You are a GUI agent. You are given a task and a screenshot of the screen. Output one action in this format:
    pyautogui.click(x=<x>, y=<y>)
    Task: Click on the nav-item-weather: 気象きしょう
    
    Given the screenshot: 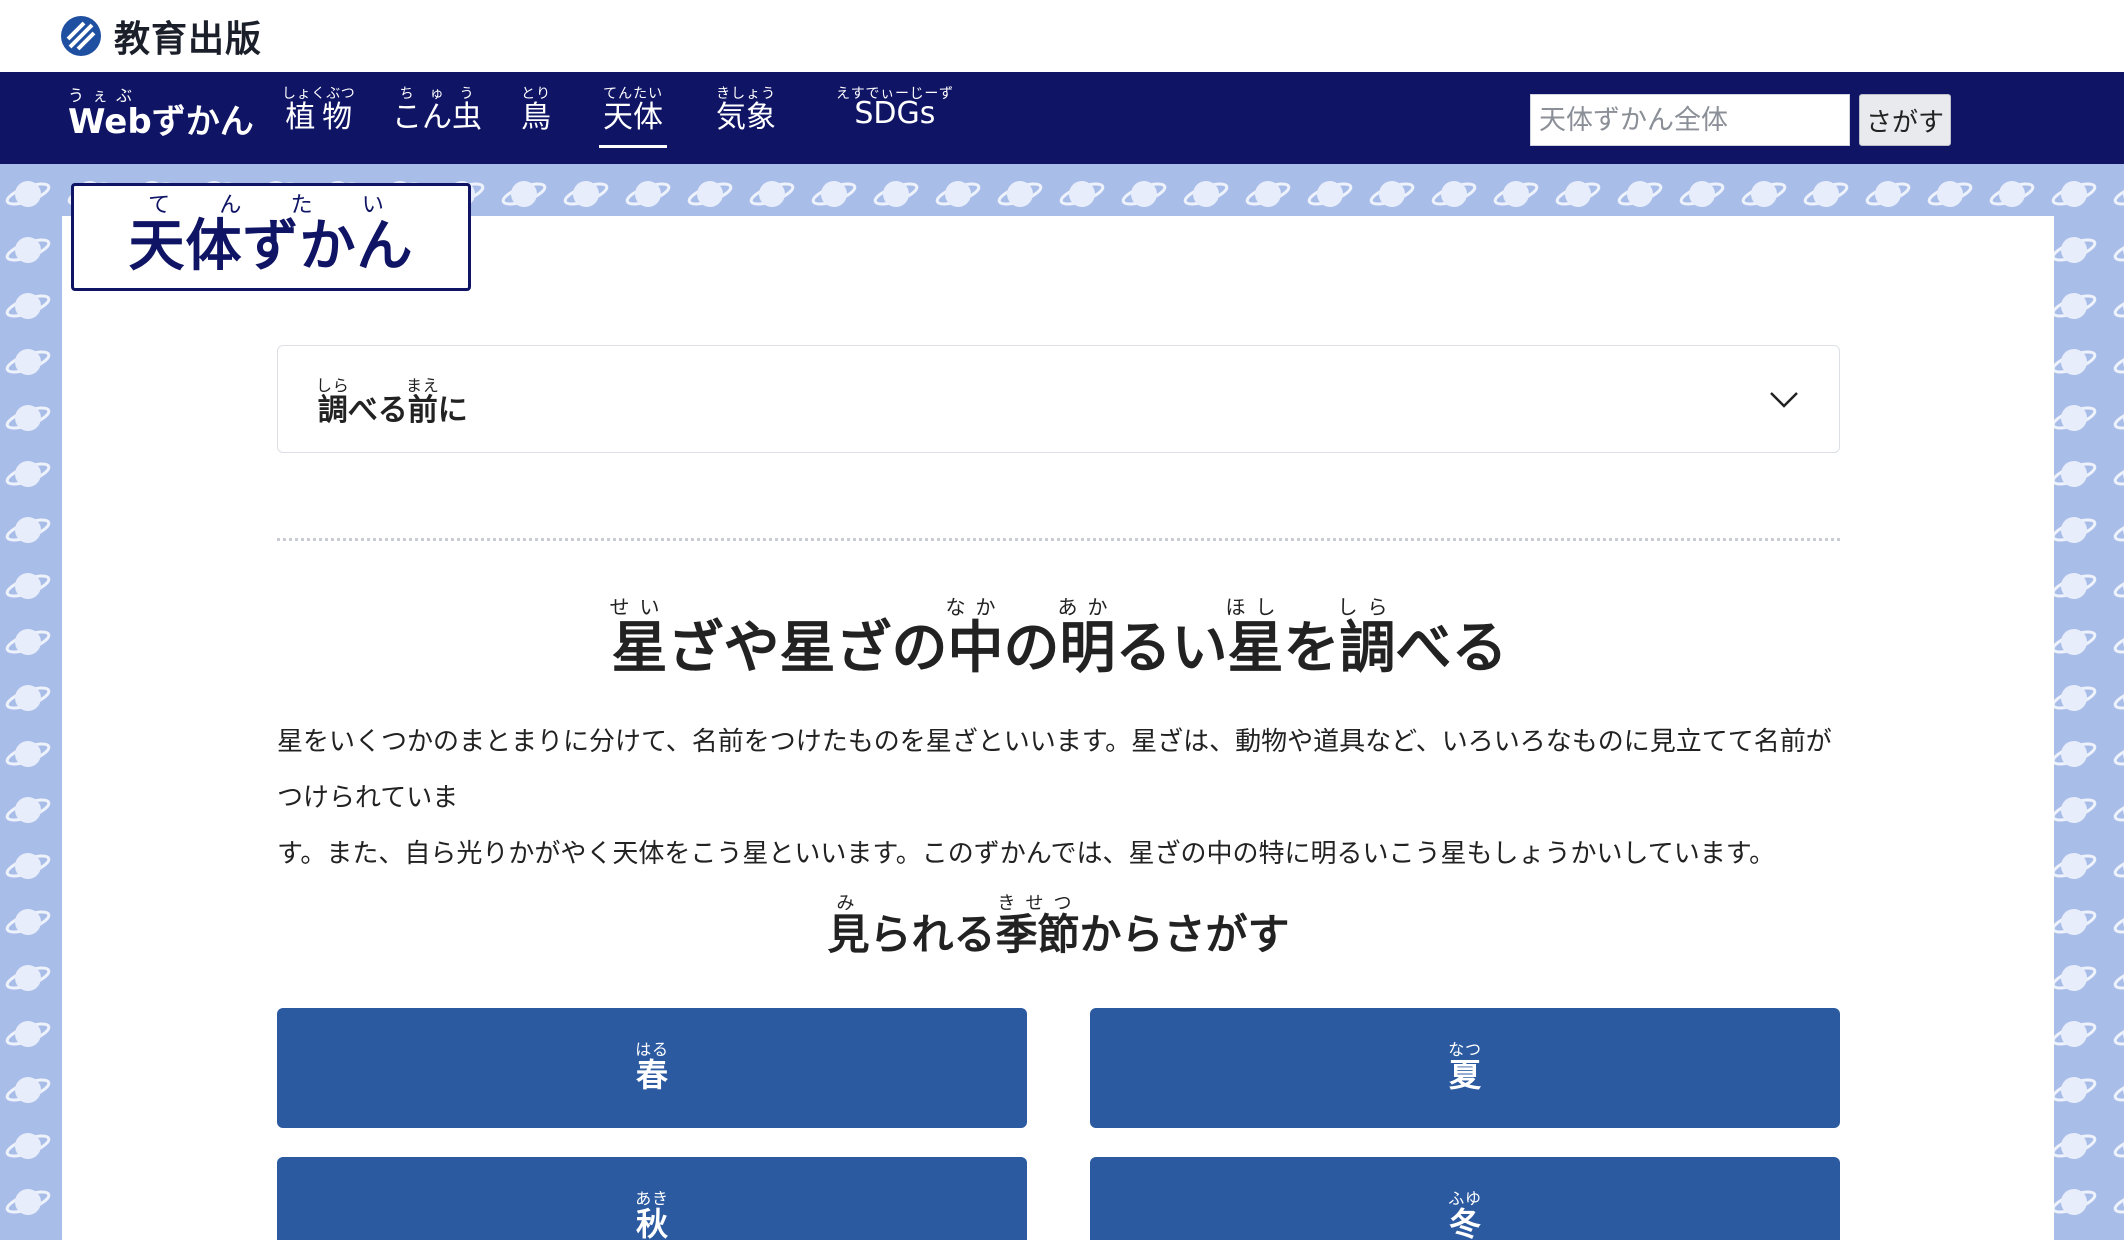 What is the action you would take?
    pyautogui.click(x=746, y=110)
    